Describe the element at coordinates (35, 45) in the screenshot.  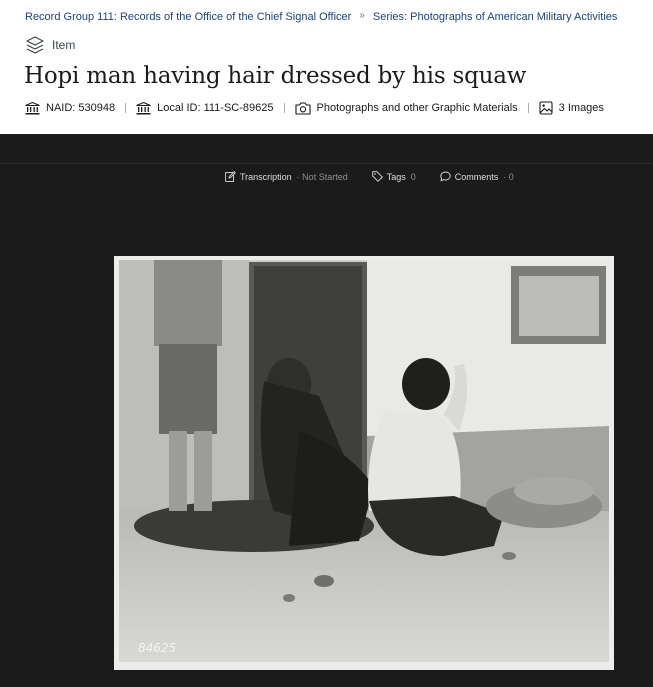
I see `layers-icon` at that location.